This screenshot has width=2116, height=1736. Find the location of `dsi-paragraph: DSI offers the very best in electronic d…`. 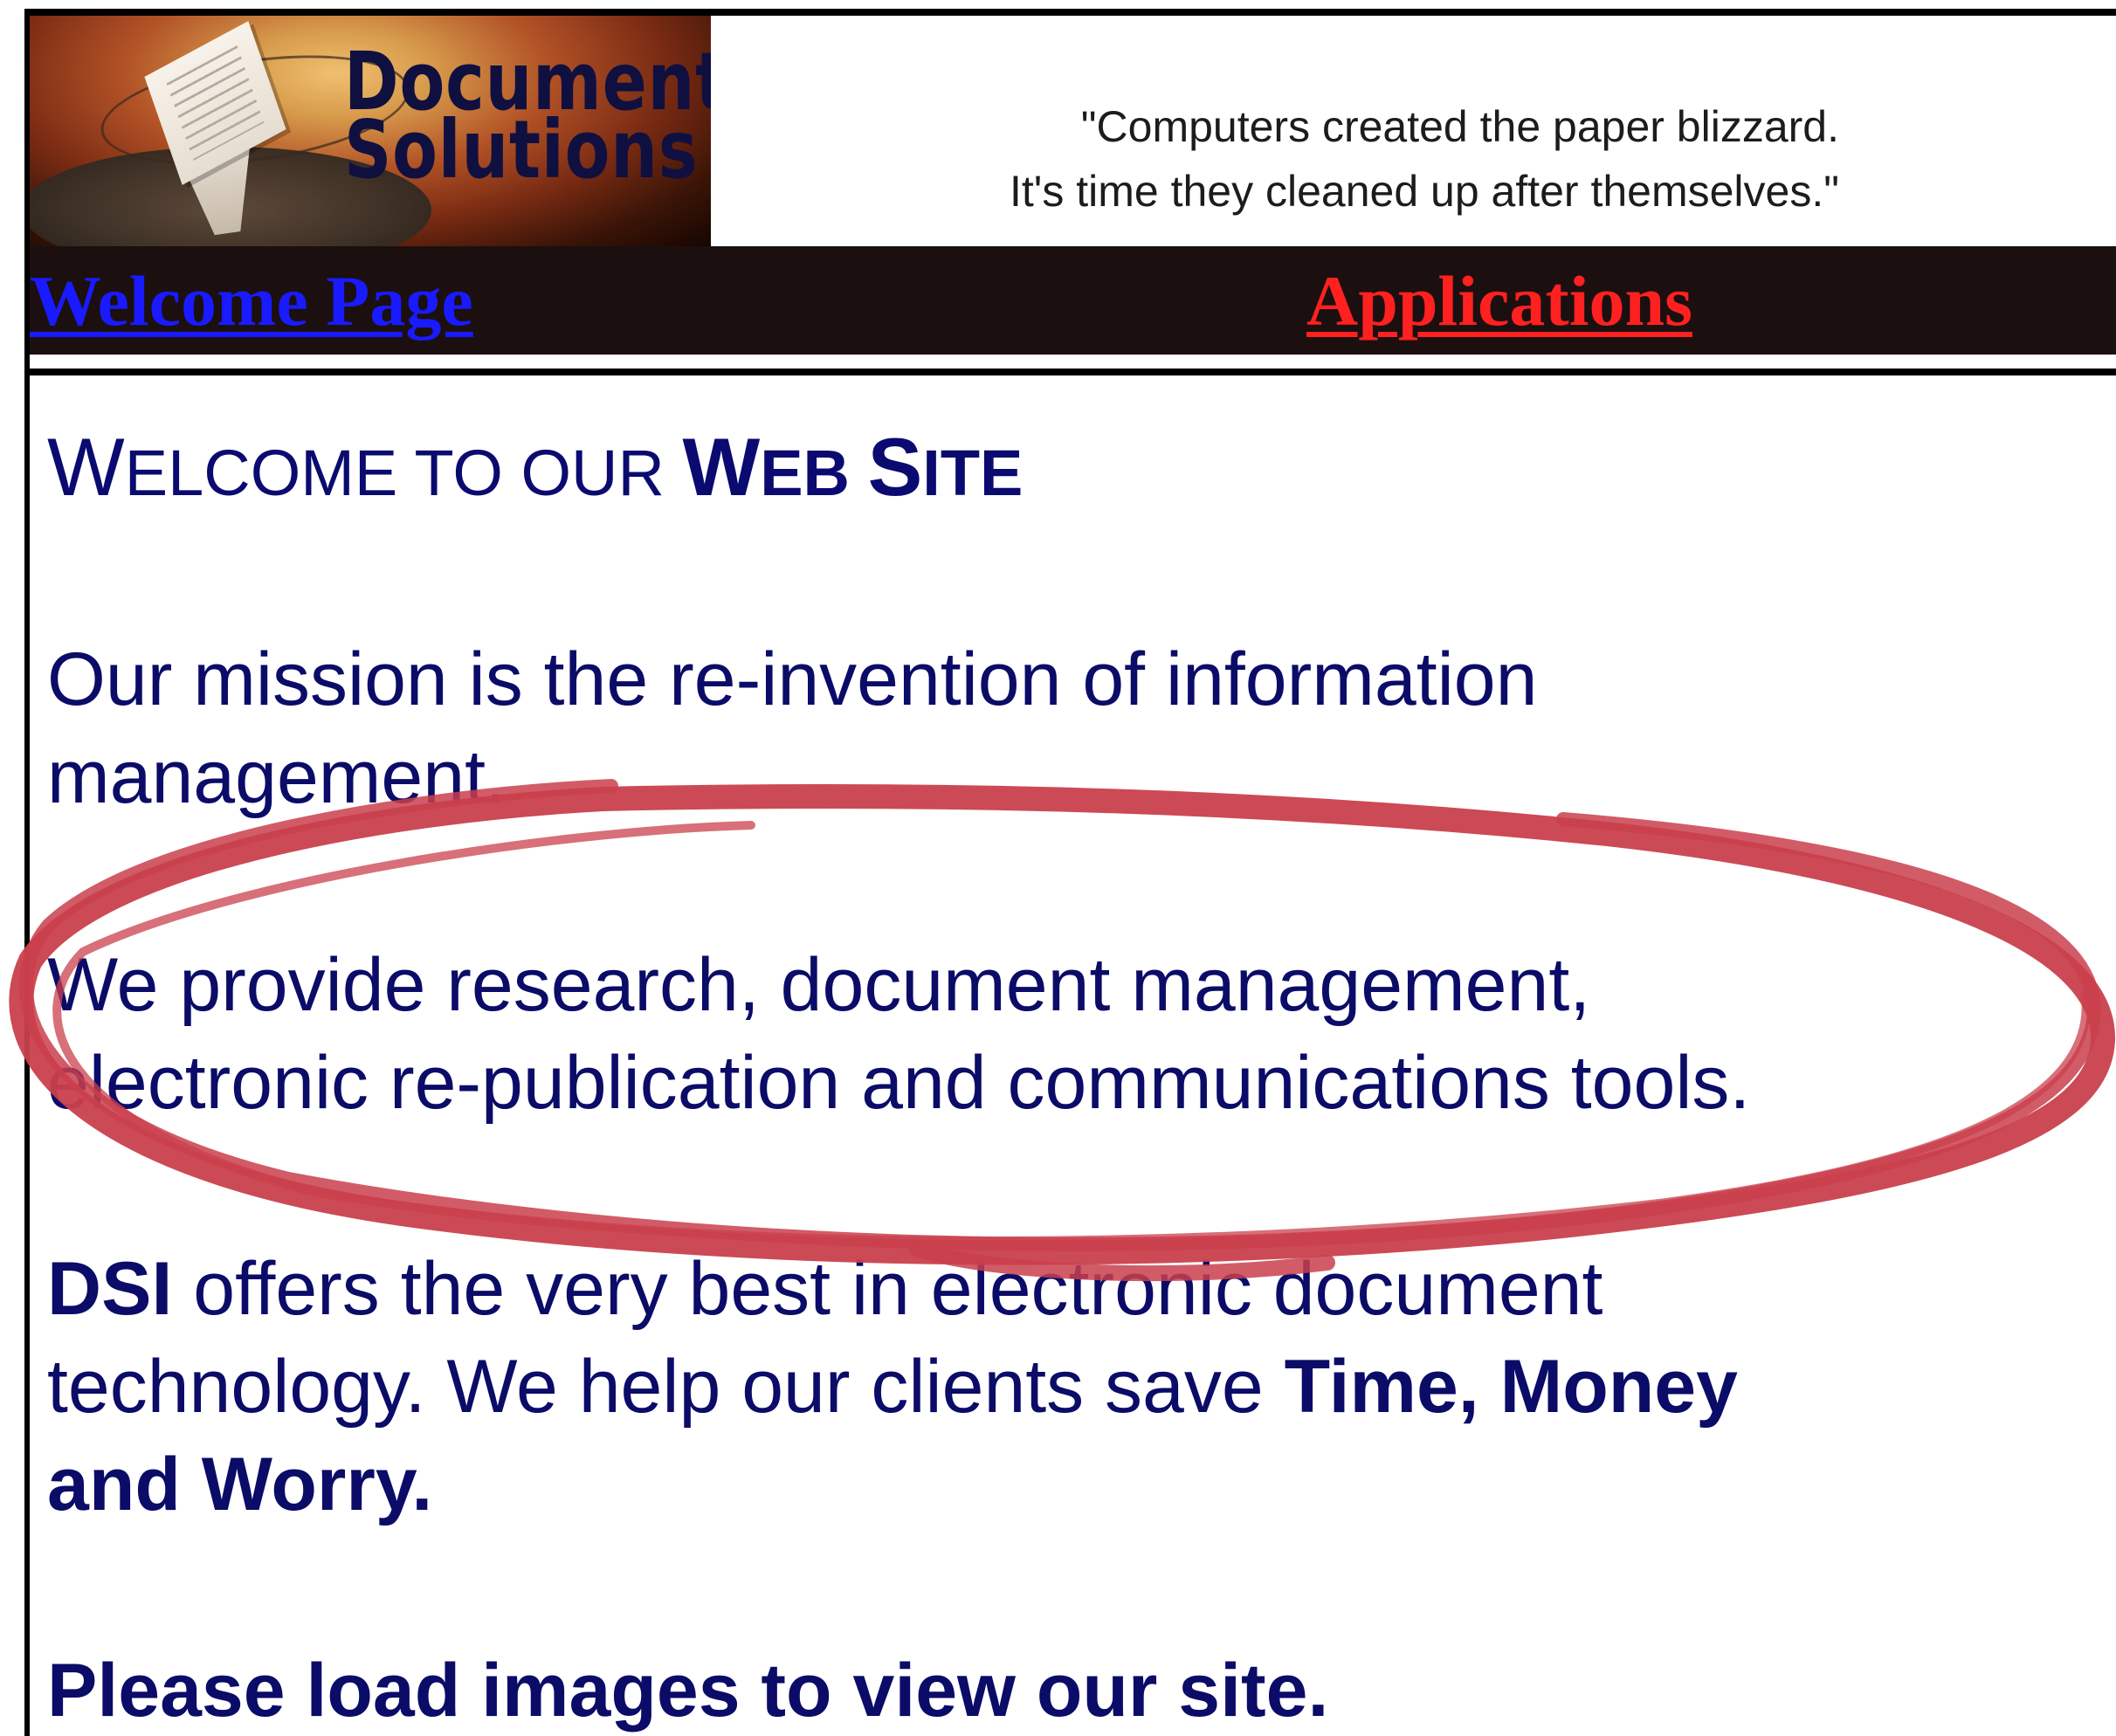

dsi-paragraph: DSI offers the very best in electronic d… is located at coordinates (892, 1386).